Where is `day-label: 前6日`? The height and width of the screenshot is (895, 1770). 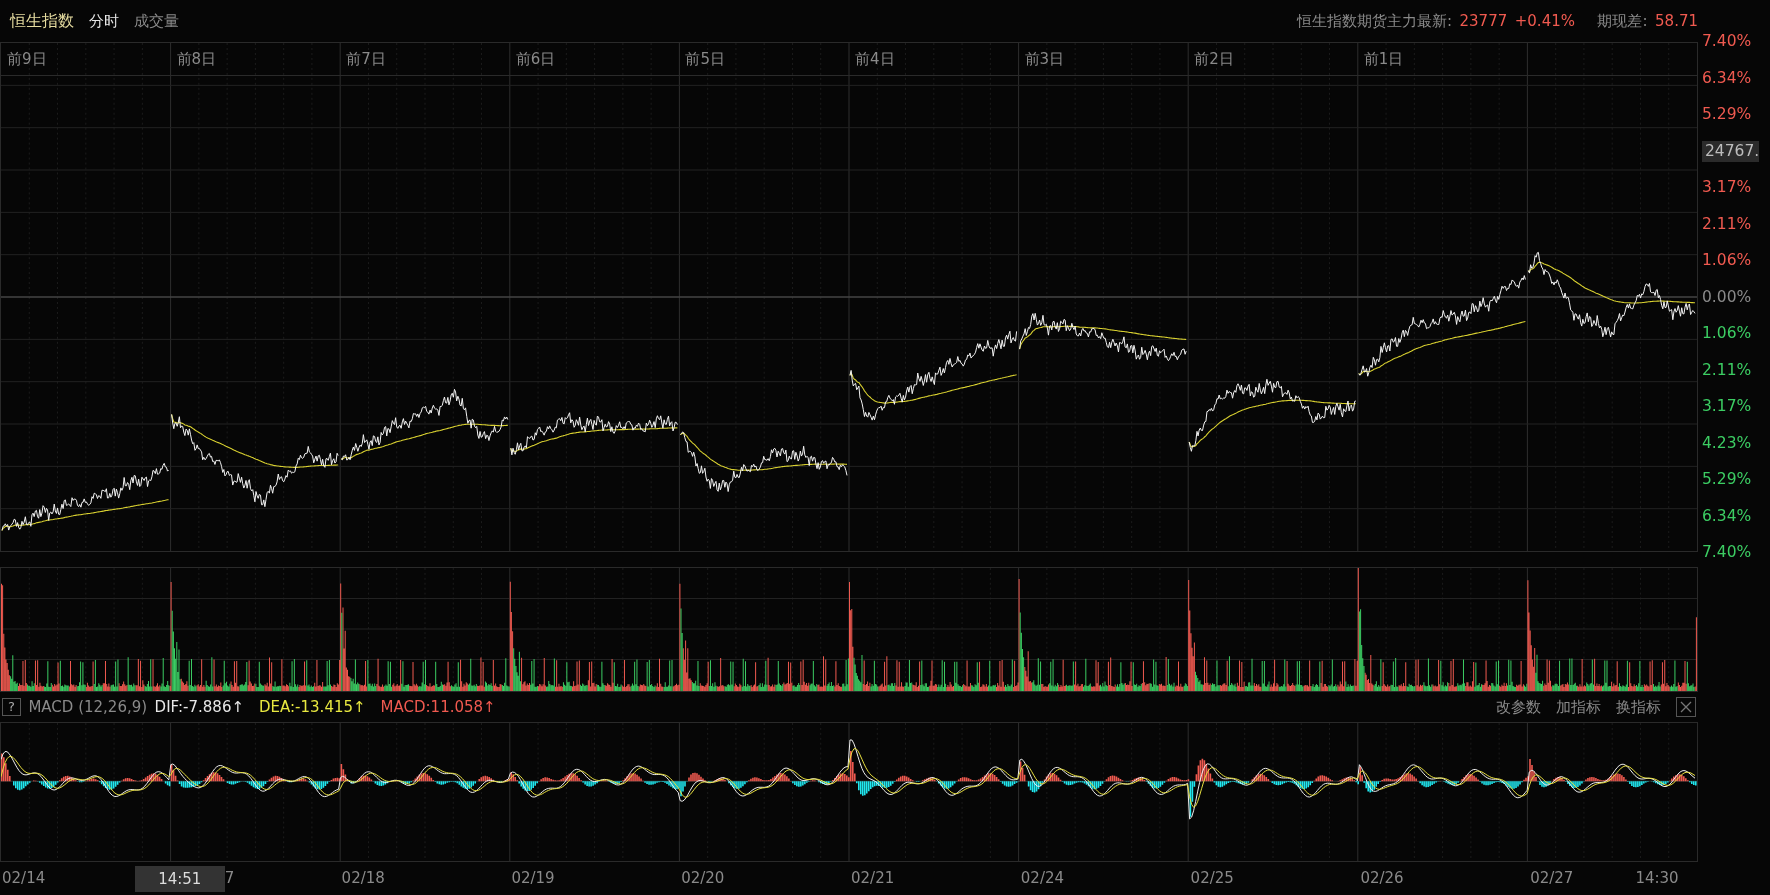 day-label: 前6日 is located at coordinates (535, 59).